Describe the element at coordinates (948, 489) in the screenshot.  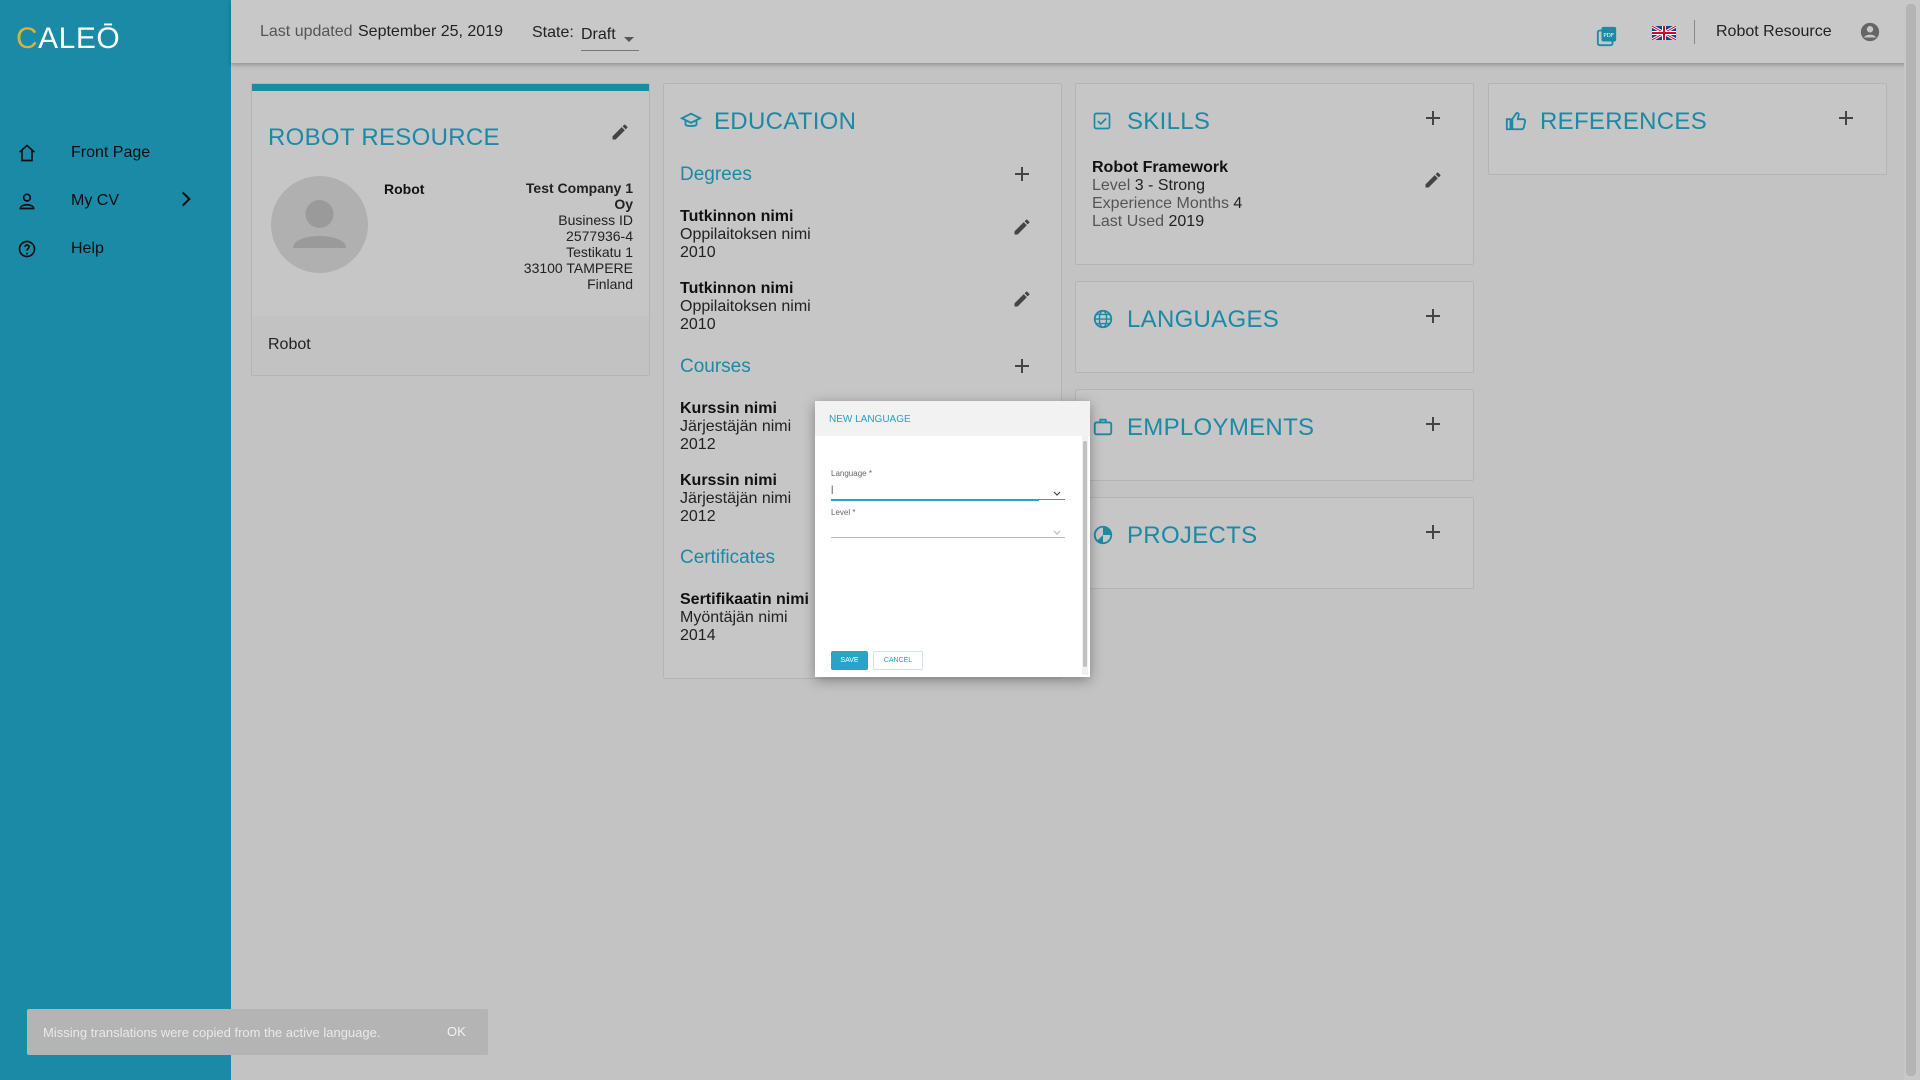
I see `language-select: |` at that location.